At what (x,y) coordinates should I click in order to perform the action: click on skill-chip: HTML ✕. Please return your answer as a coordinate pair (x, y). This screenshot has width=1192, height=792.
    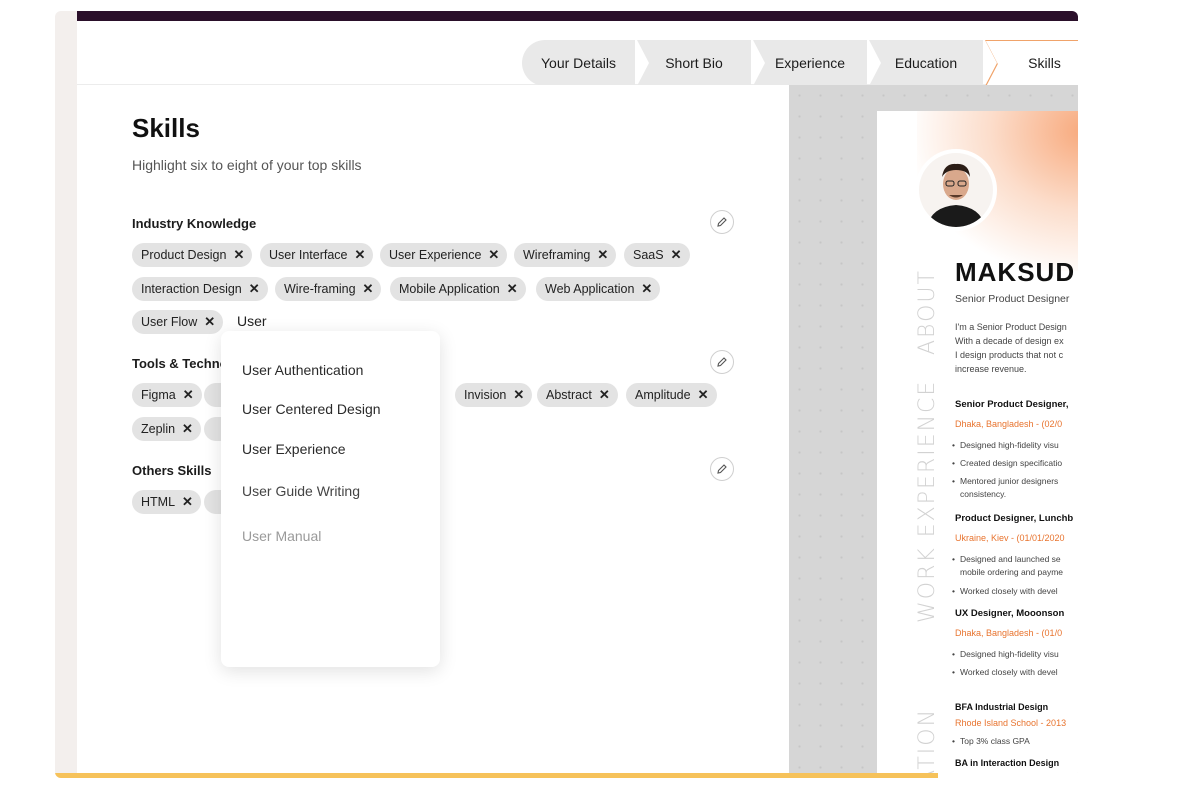
    Looking at the image, I should click on (166, 502).